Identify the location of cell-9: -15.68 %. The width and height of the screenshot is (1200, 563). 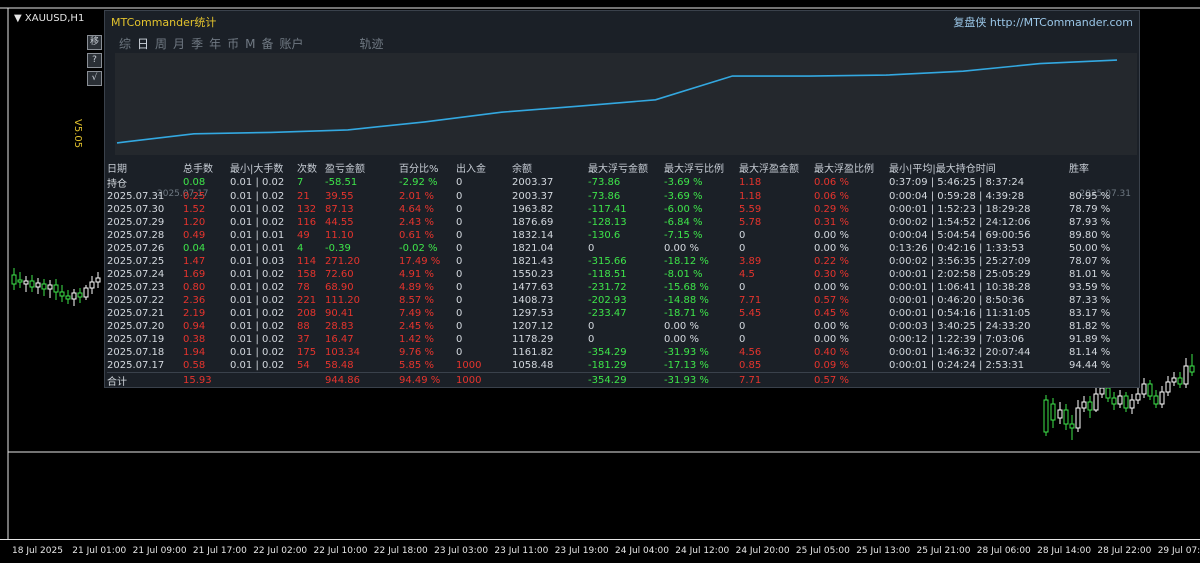
(686, 287).